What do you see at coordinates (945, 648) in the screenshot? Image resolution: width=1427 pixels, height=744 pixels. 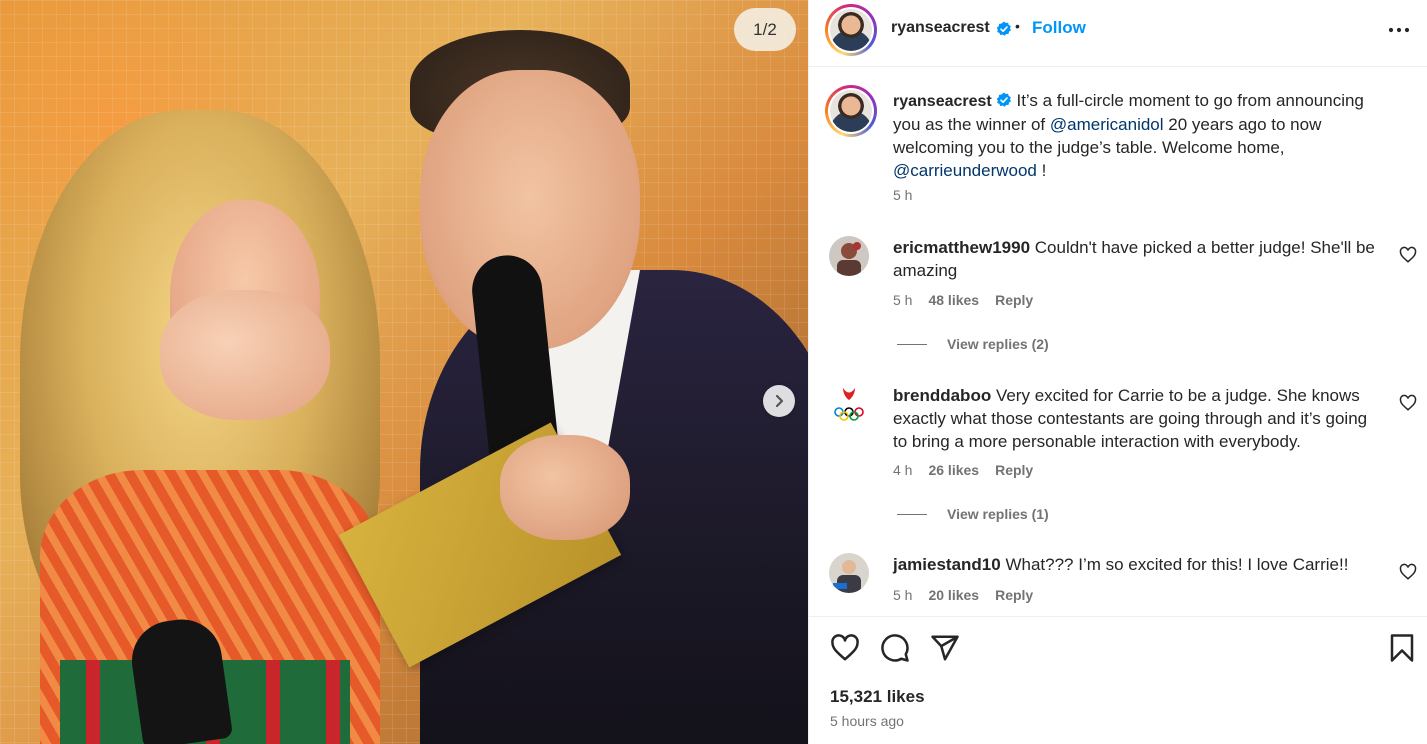 I see `send-icon` at bounding box center [945, 648].